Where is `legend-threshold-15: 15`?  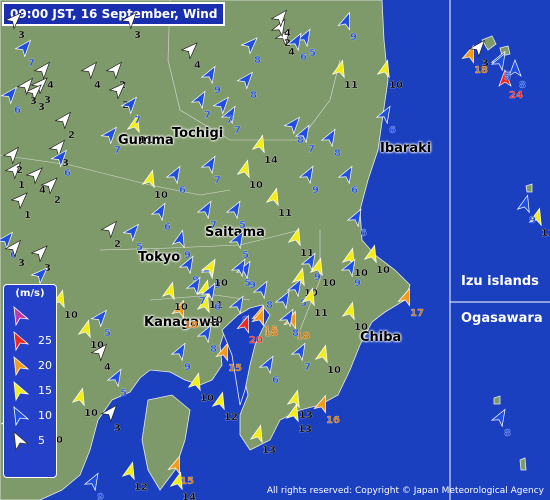
legend-threshold-15: 15 is located at coordinates (45, 390).